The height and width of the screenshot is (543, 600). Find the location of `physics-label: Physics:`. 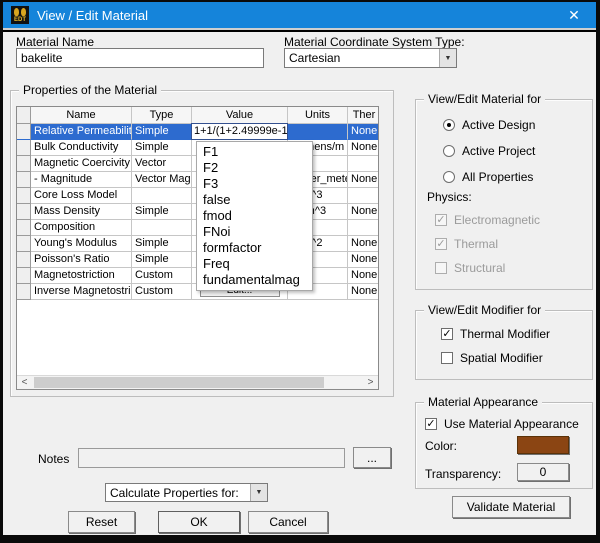

physics-label: Physics: is located at coordinates (449, 197).